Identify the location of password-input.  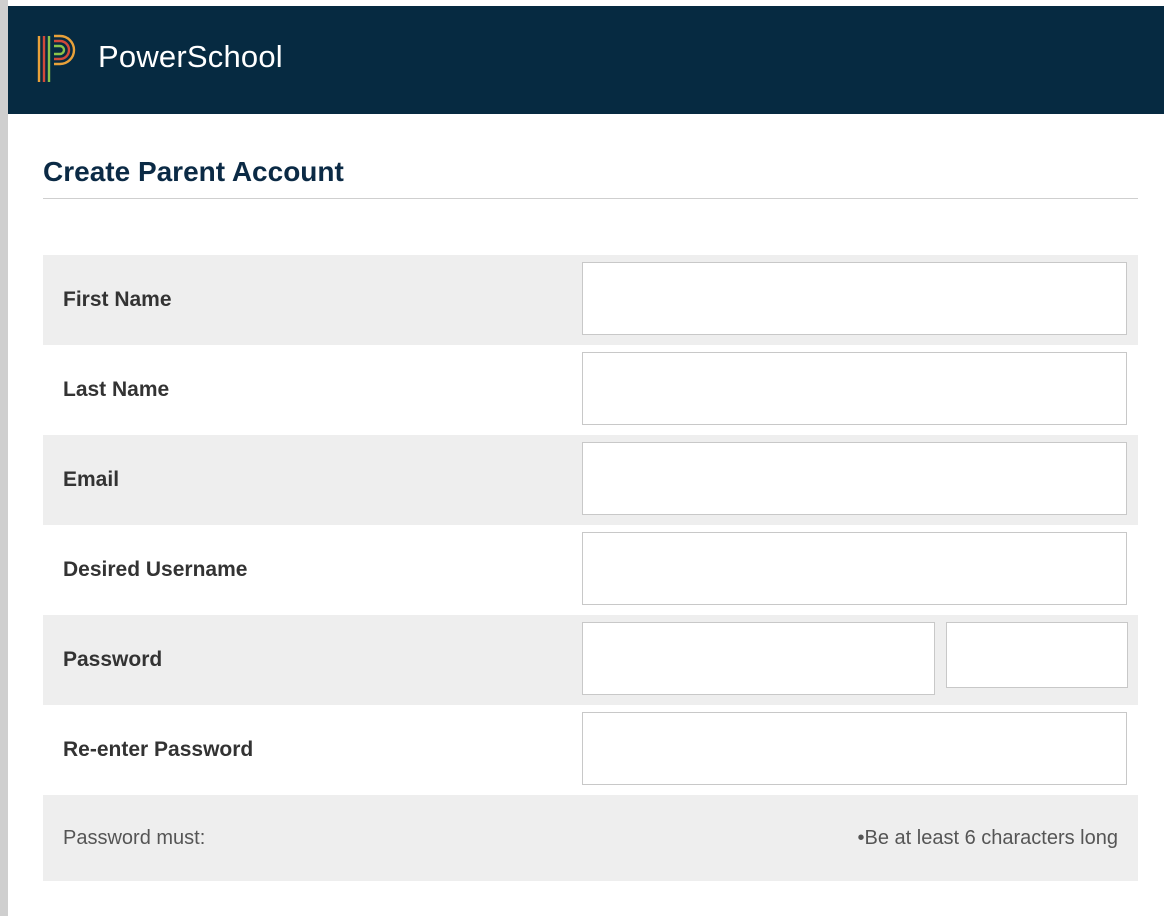
(758, 658).